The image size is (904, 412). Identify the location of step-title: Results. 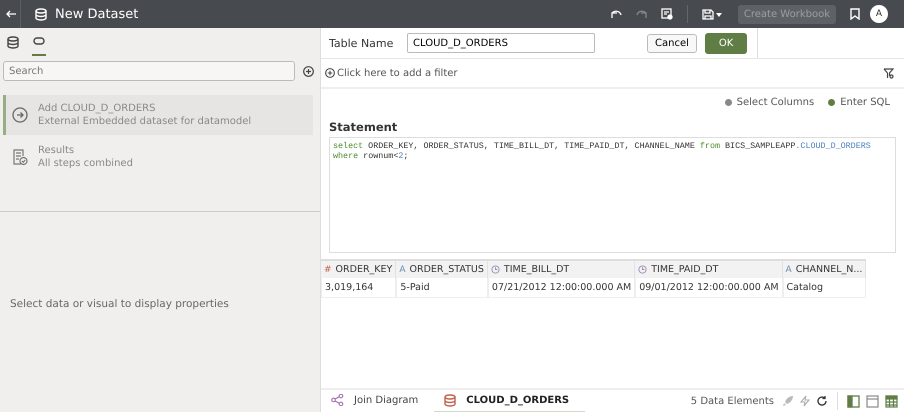
(57, 150).